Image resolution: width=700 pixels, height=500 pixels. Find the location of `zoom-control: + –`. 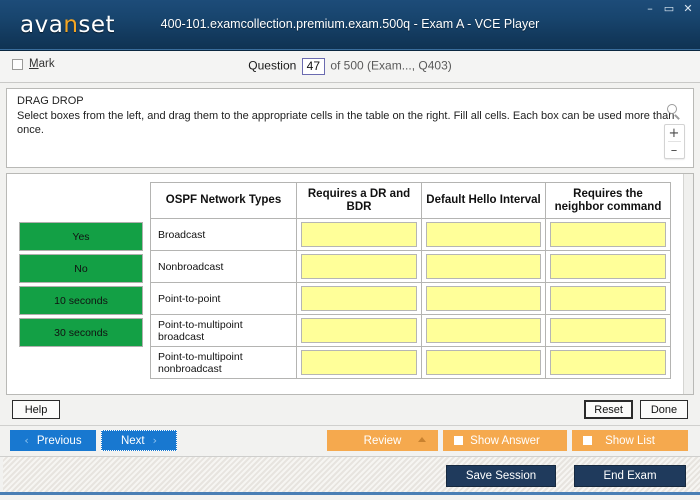

zoom-control: + – is located at coordinates (674, 141).